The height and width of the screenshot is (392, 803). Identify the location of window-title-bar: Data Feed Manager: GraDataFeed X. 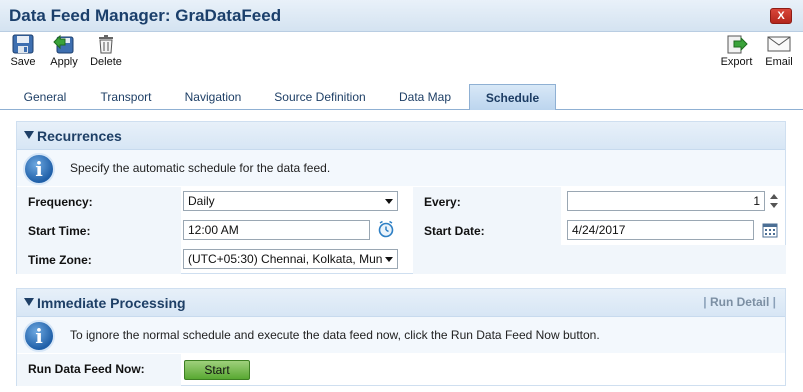
(401, 16).